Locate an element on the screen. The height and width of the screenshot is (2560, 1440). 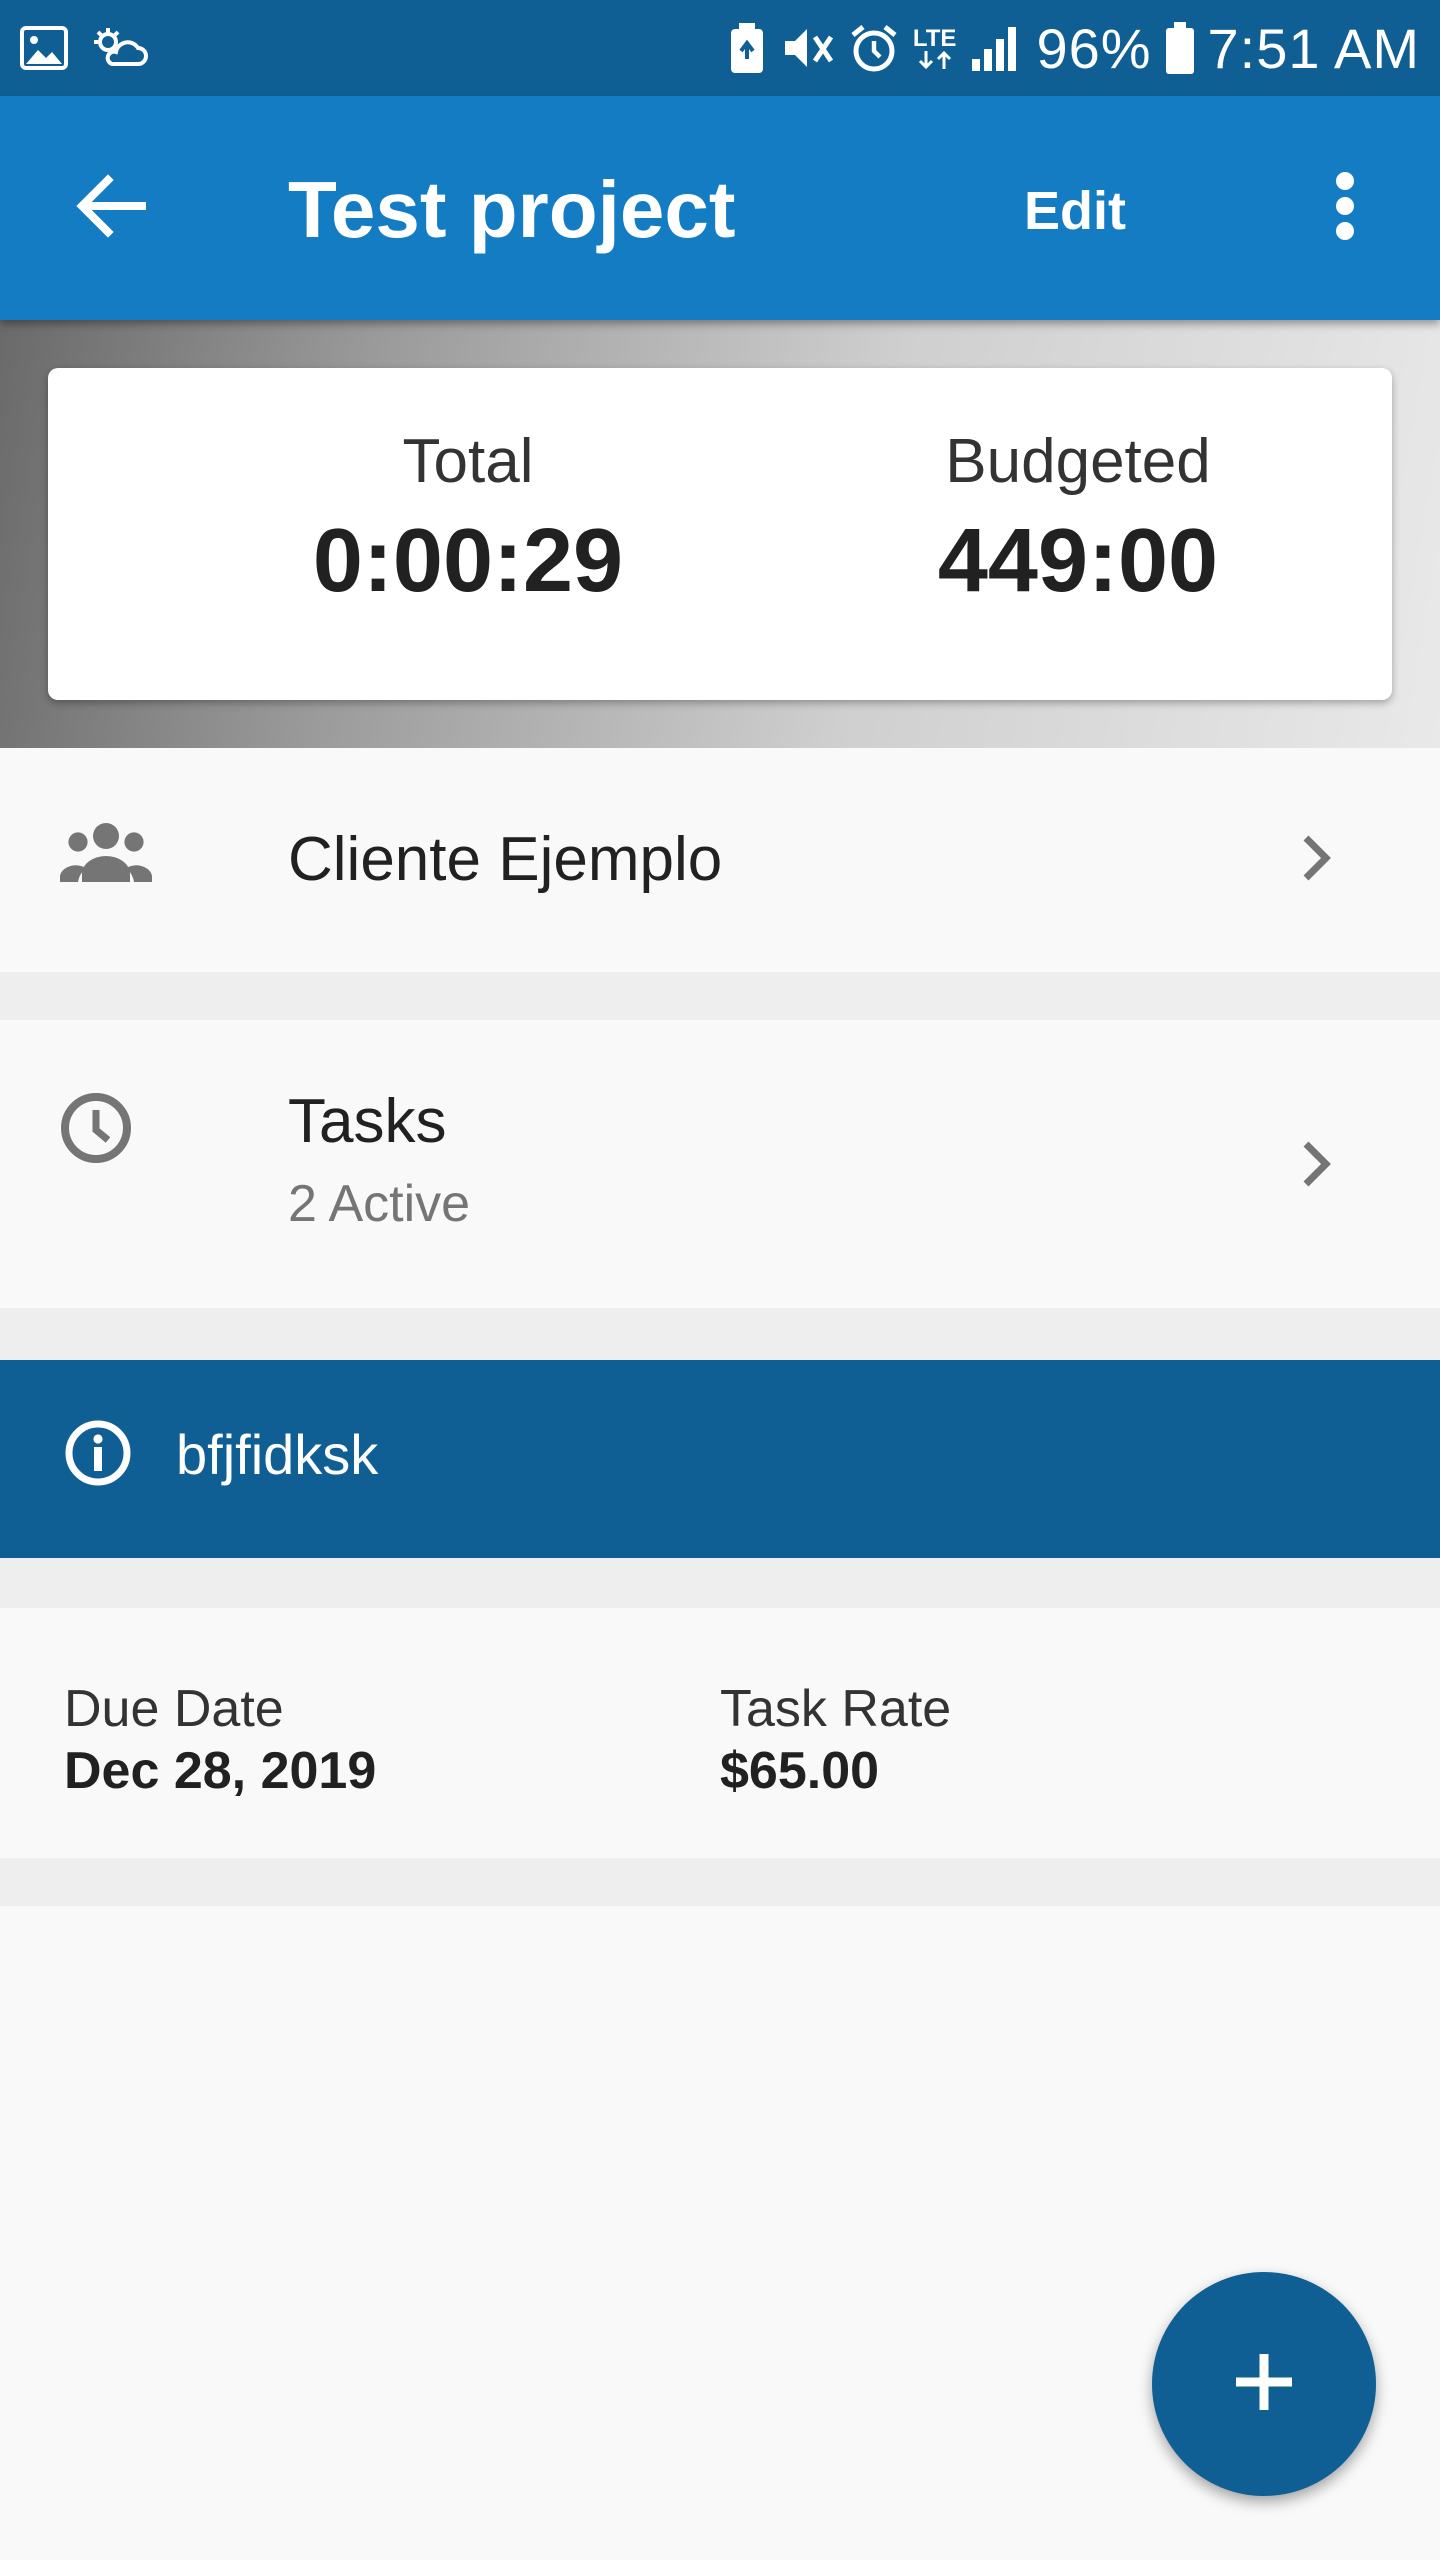
budgeted-label: Budgeted is located at coordinates (1078, 461).